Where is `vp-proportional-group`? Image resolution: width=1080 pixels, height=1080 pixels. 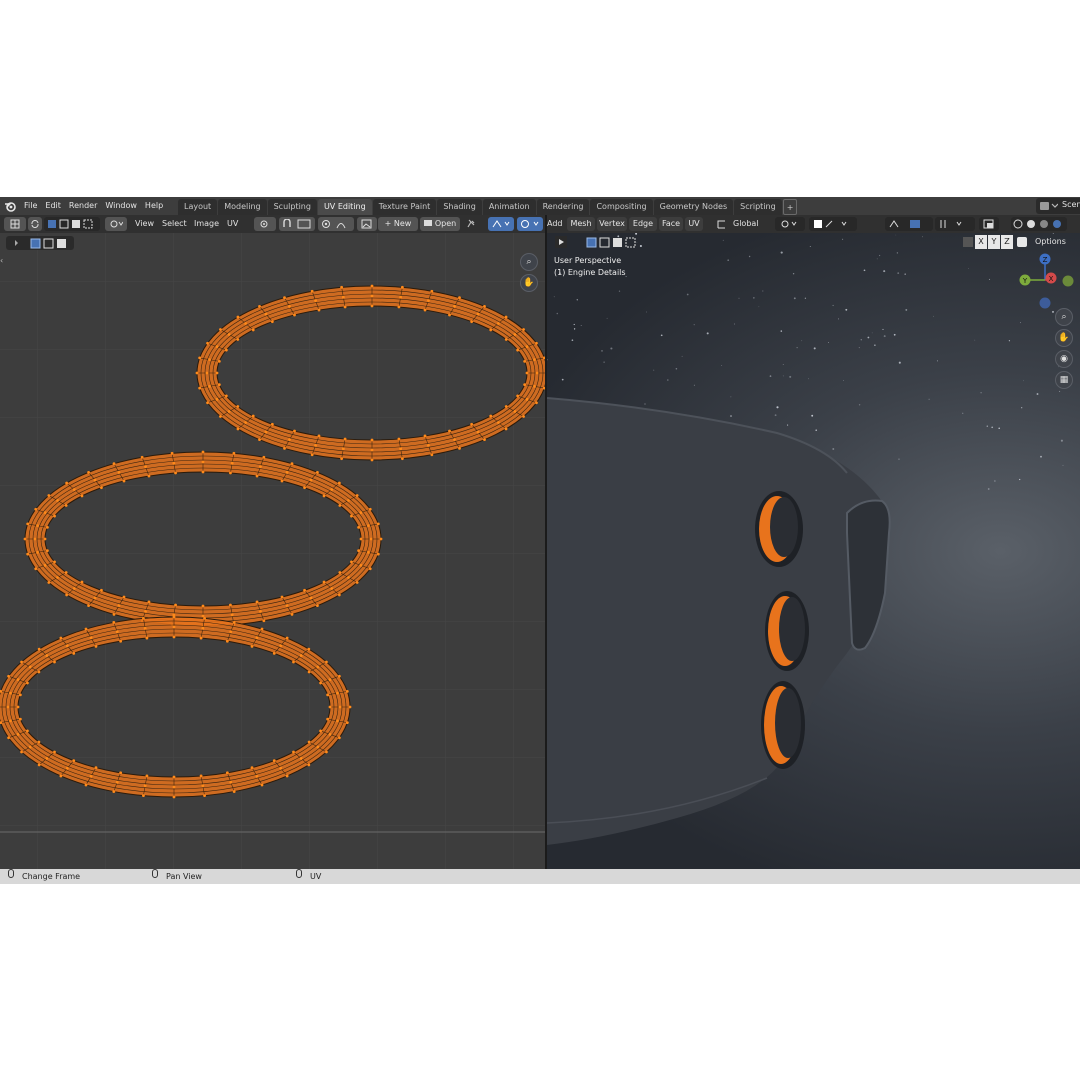 vp-proportional-group is located at coordinates (909, 224).